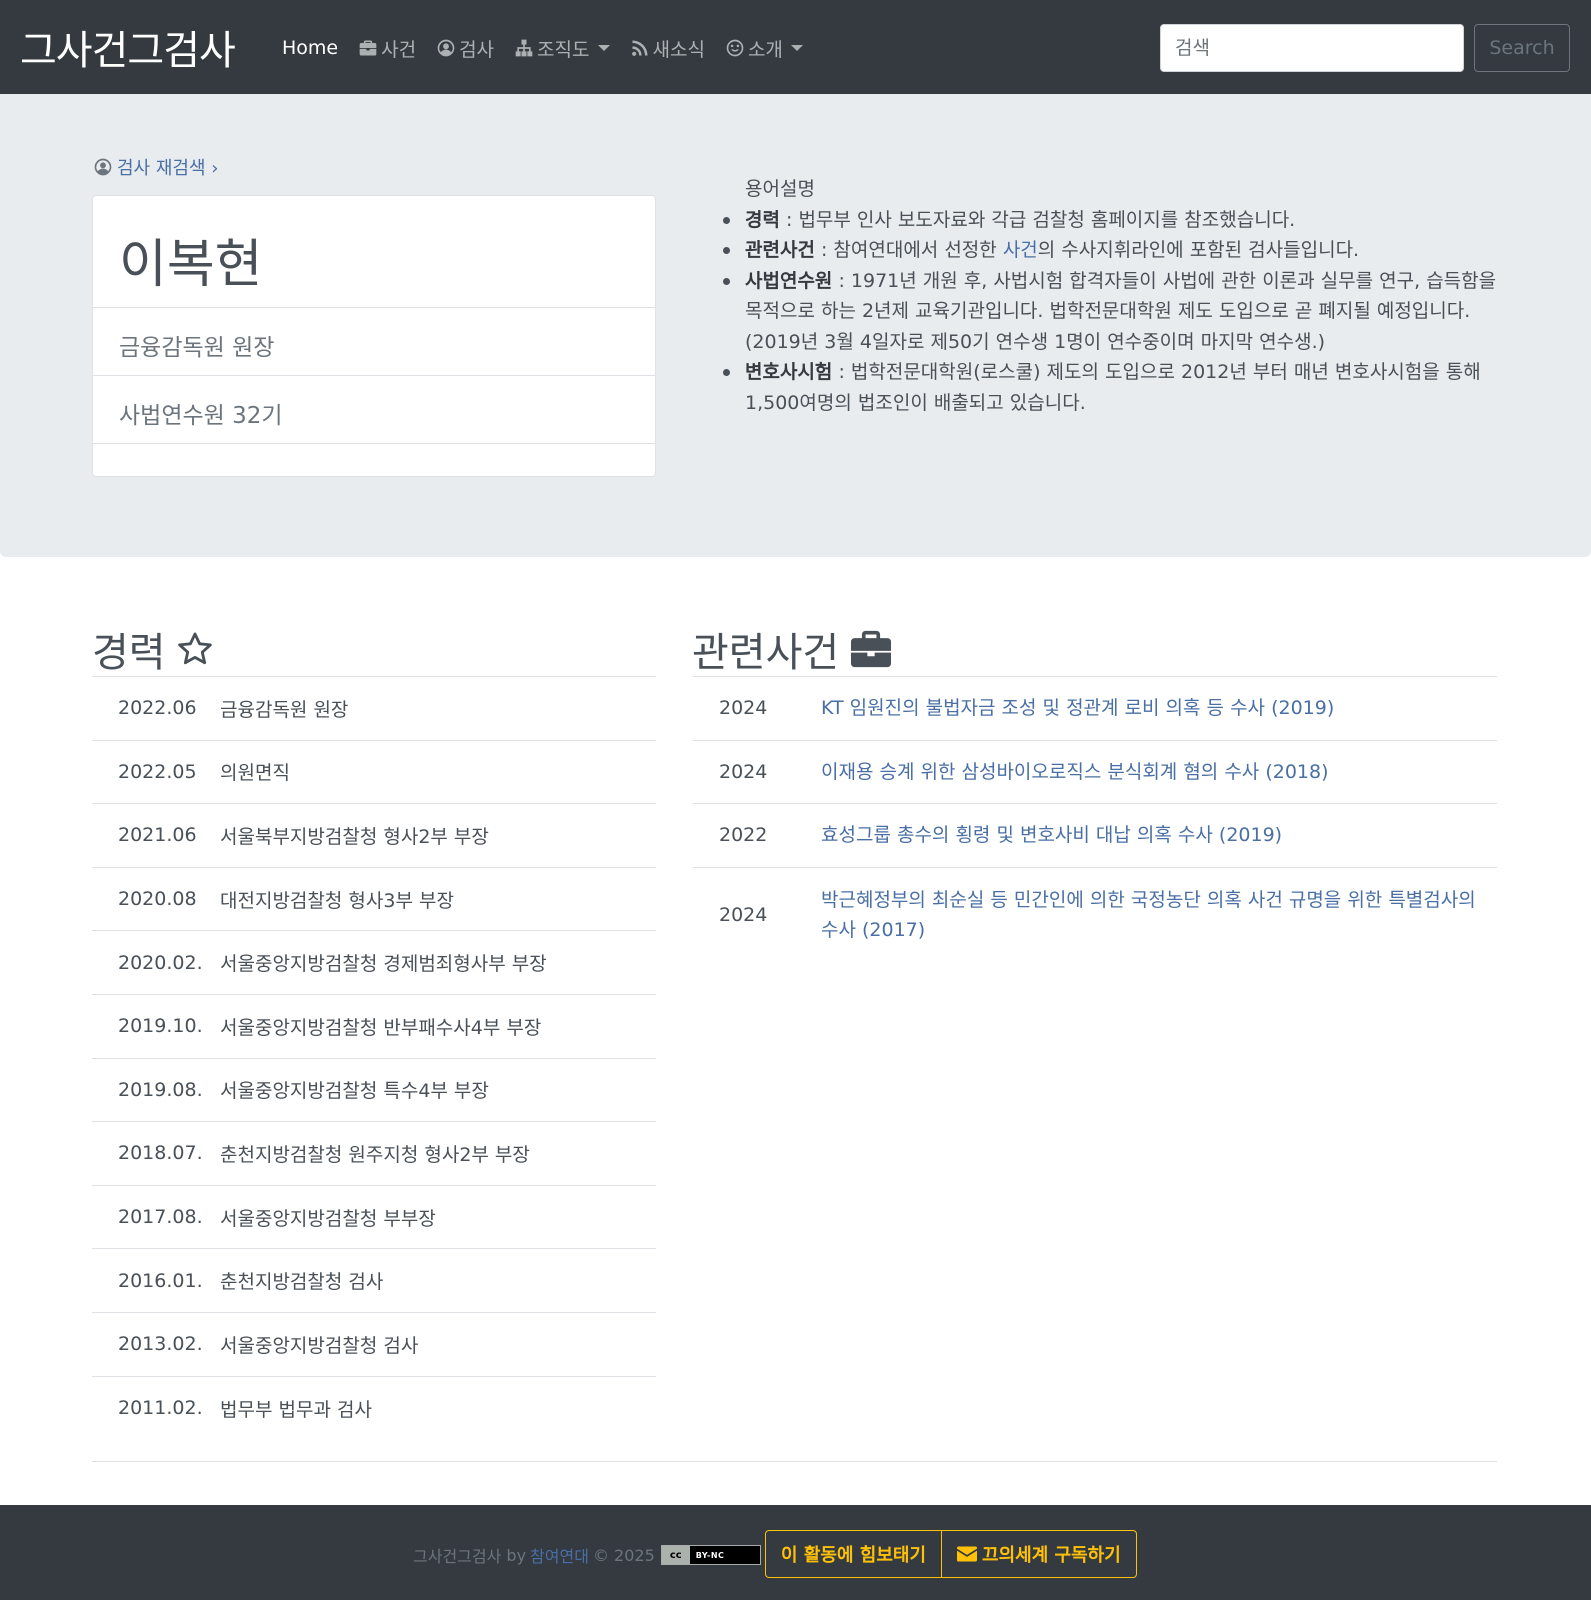 Image resolution: width=1591 pixels, height=1600 pixels. Describe the element at coordinates (675, 1555) in the screenshot. I see `cc-license-left: cc` at that location.